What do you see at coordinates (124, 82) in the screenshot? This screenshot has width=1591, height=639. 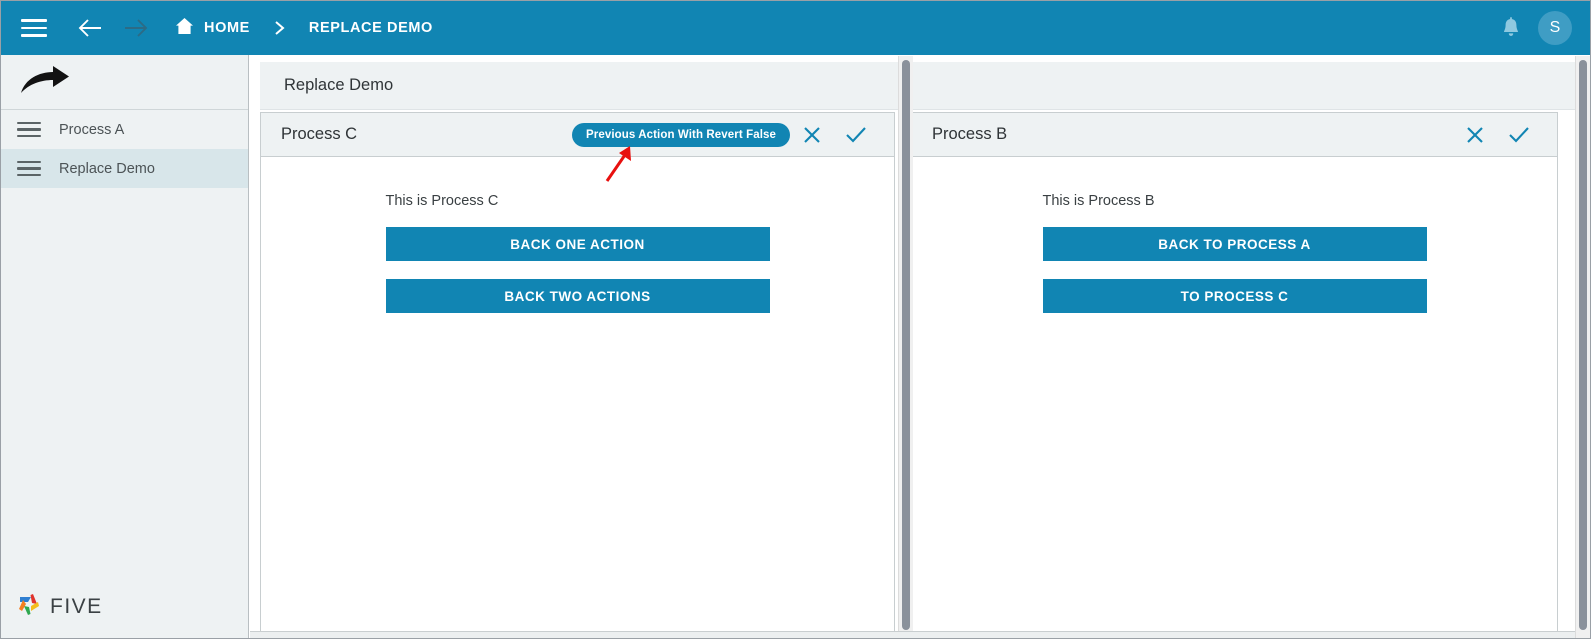 I see `sidebar-header` at bounding box center [124, 82].